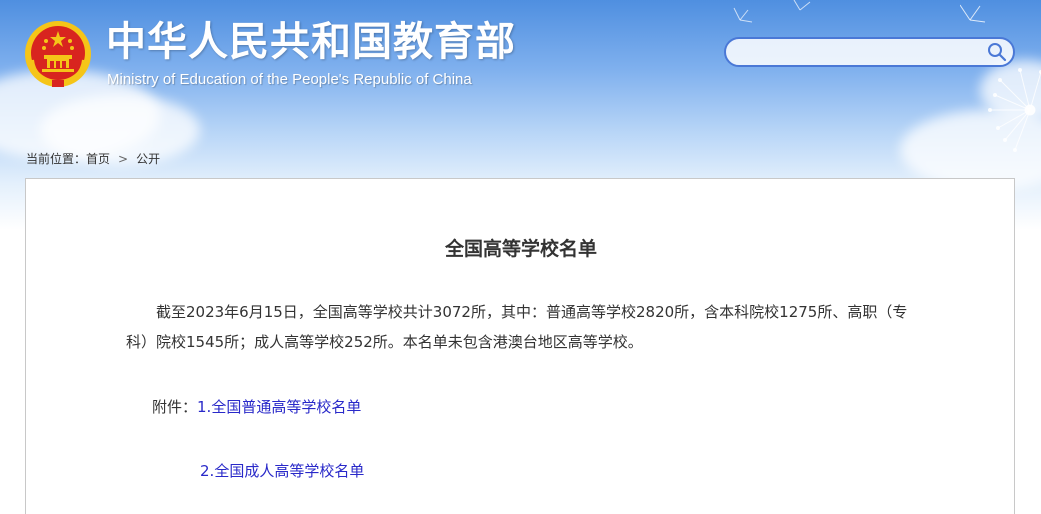  Describe the element at coordinates (56, 159) in the screenshot. I see `breadcrumb-prefix: 当前位置：` at that location.